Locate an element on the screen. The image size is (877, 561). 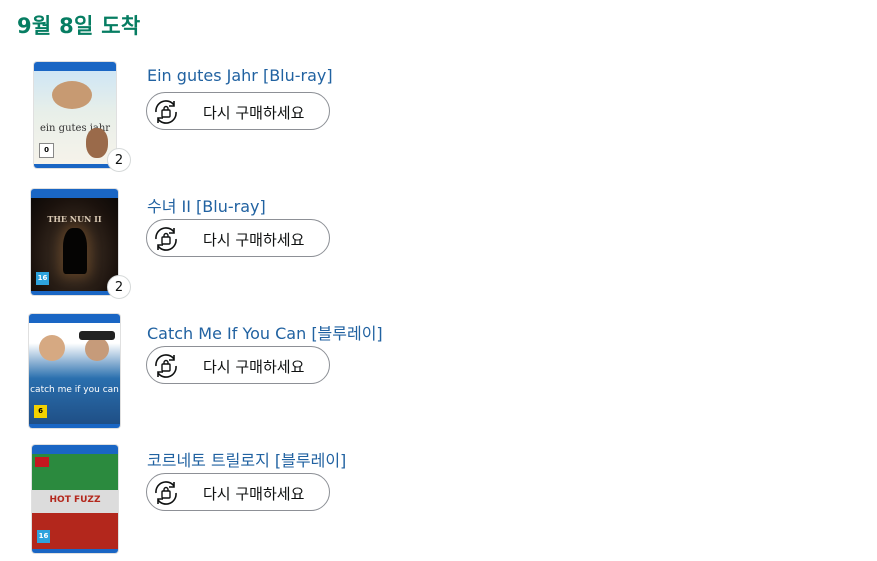
cover-title: HOT FUZZ is located at coordinates (75, 500).